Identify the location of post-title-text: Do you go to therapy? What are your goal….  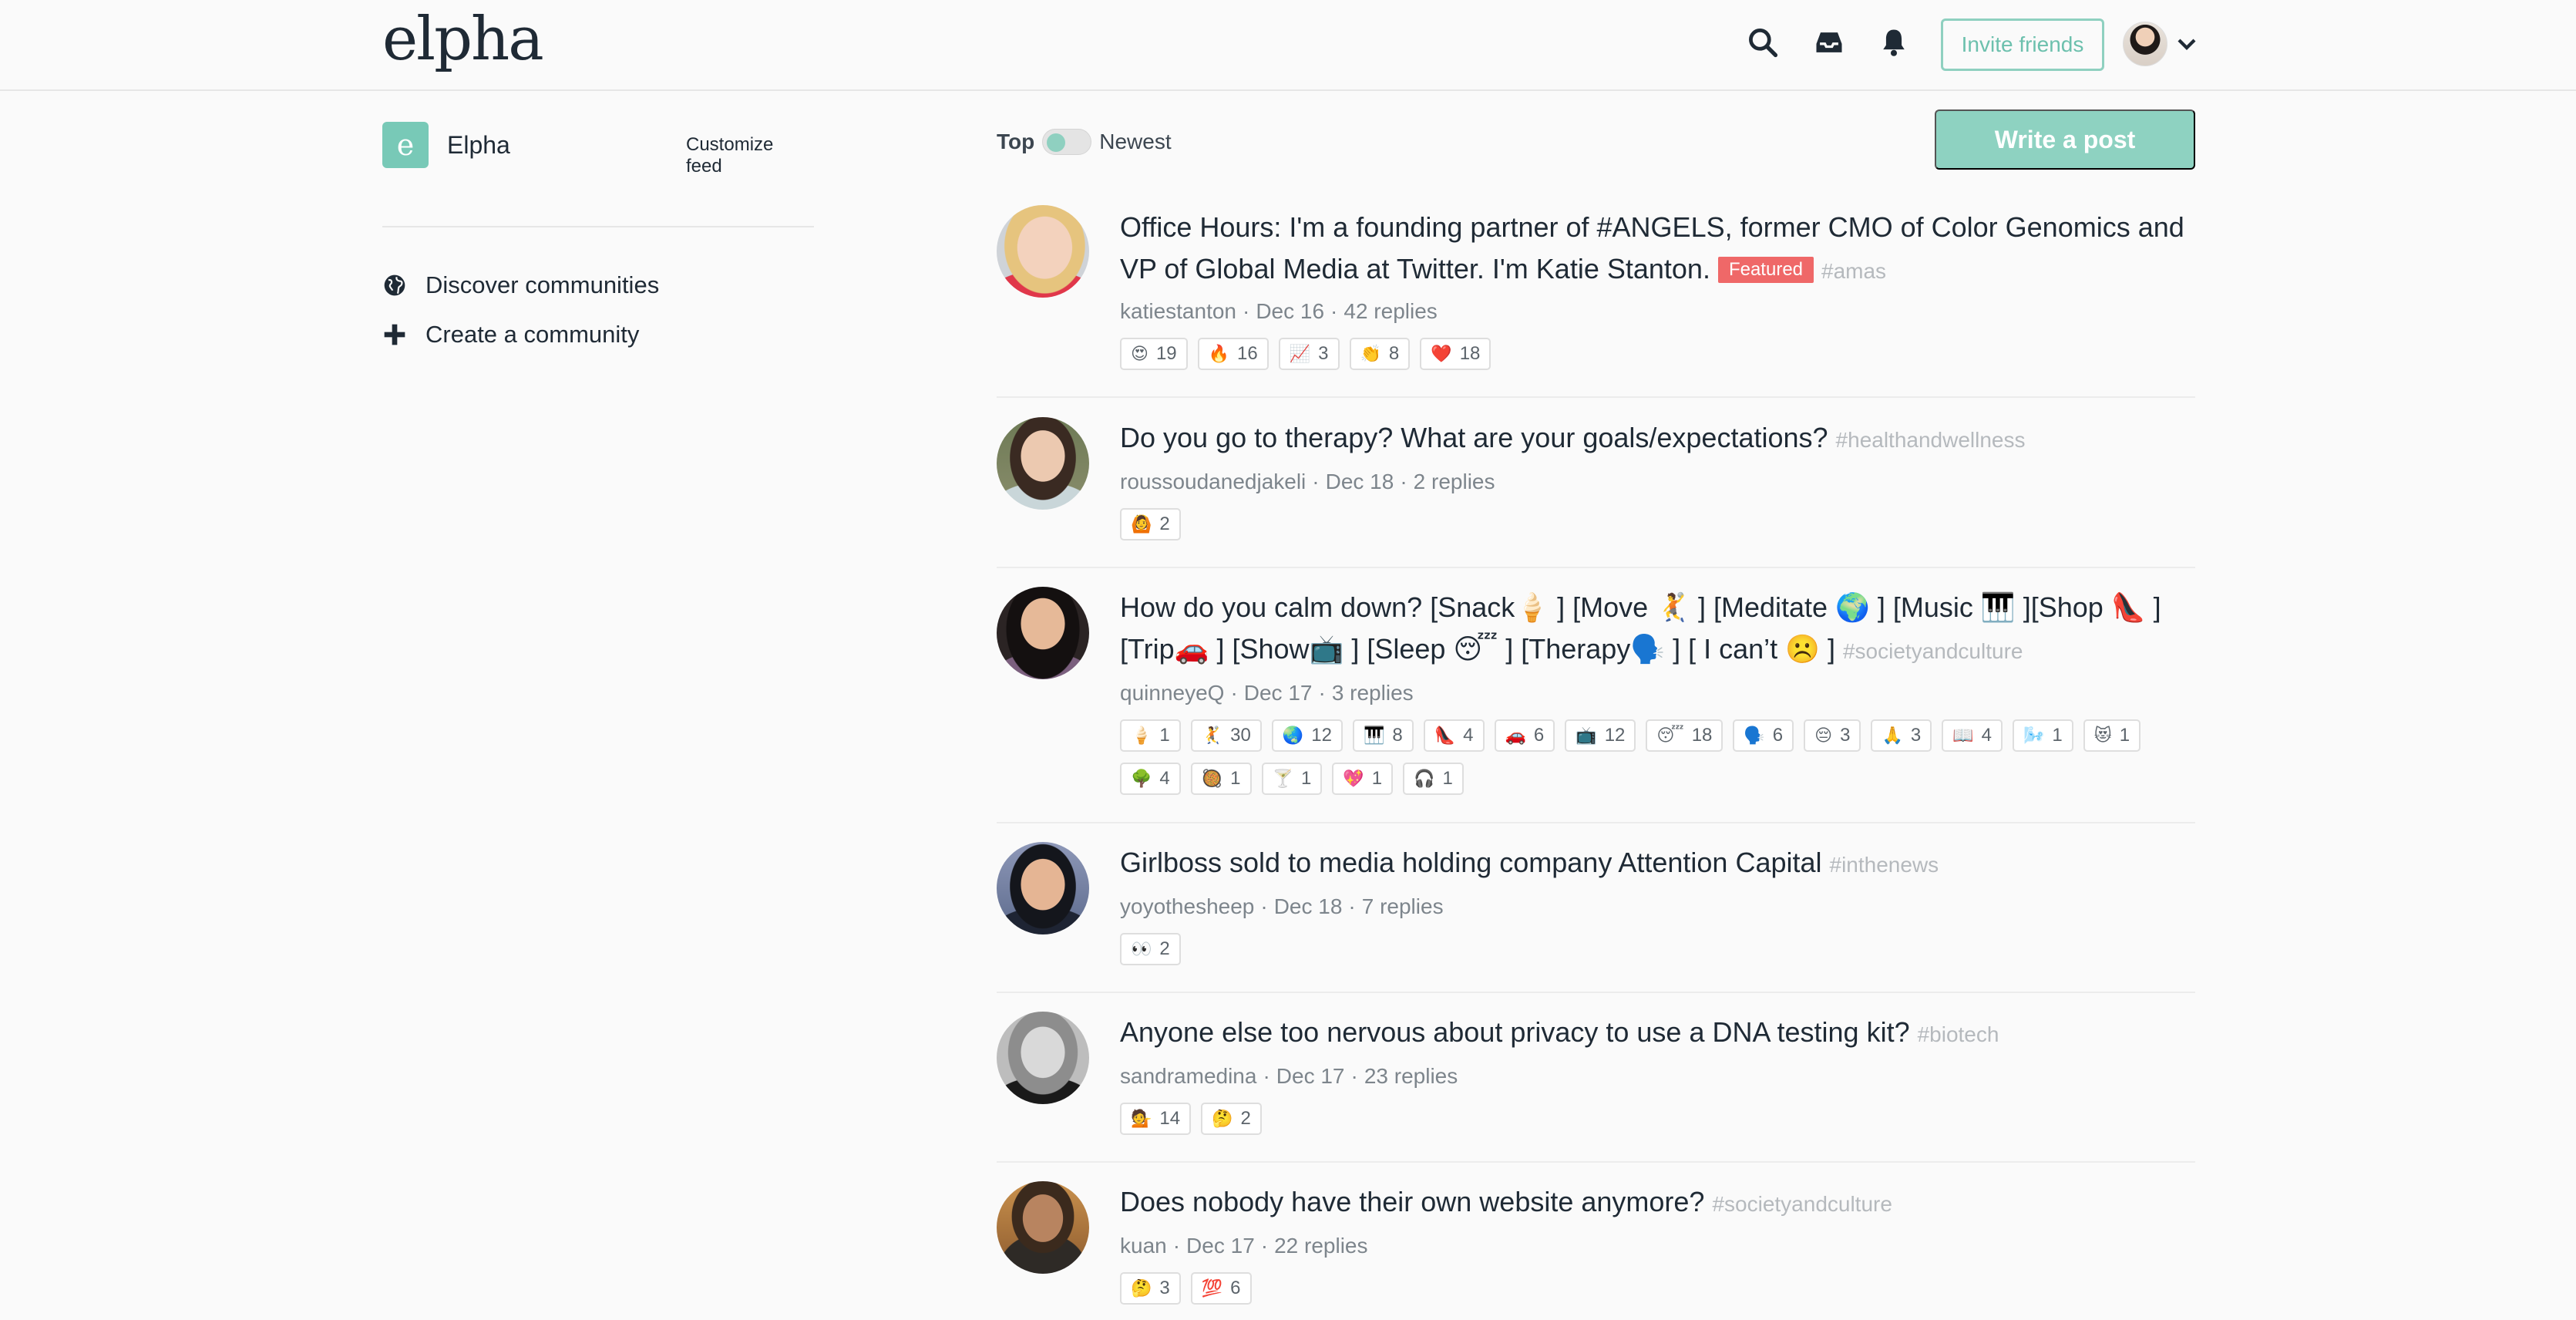
(1474, 437).